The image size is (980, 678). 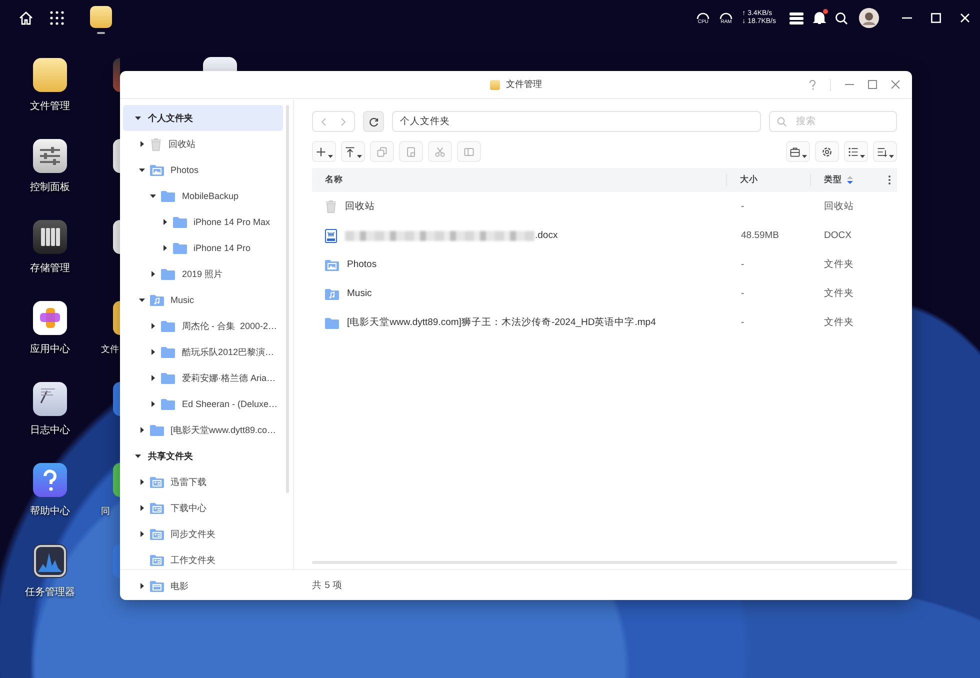 I want to click on file-name: Photos, so click(x=362, y=264).